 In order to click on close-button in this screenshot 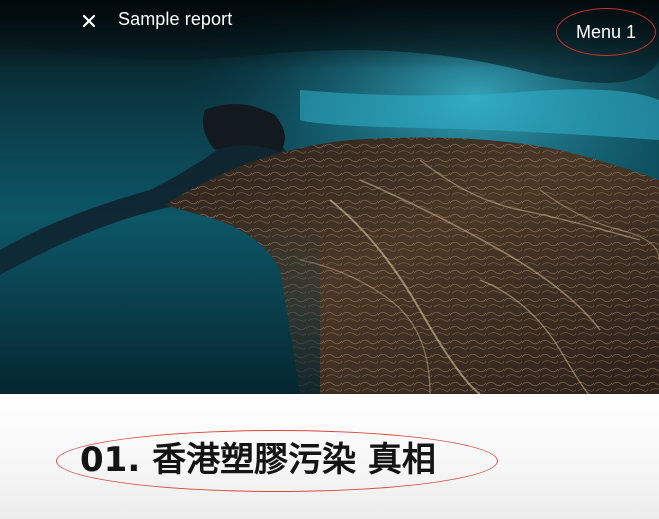, I will do `click(89, 21)`.